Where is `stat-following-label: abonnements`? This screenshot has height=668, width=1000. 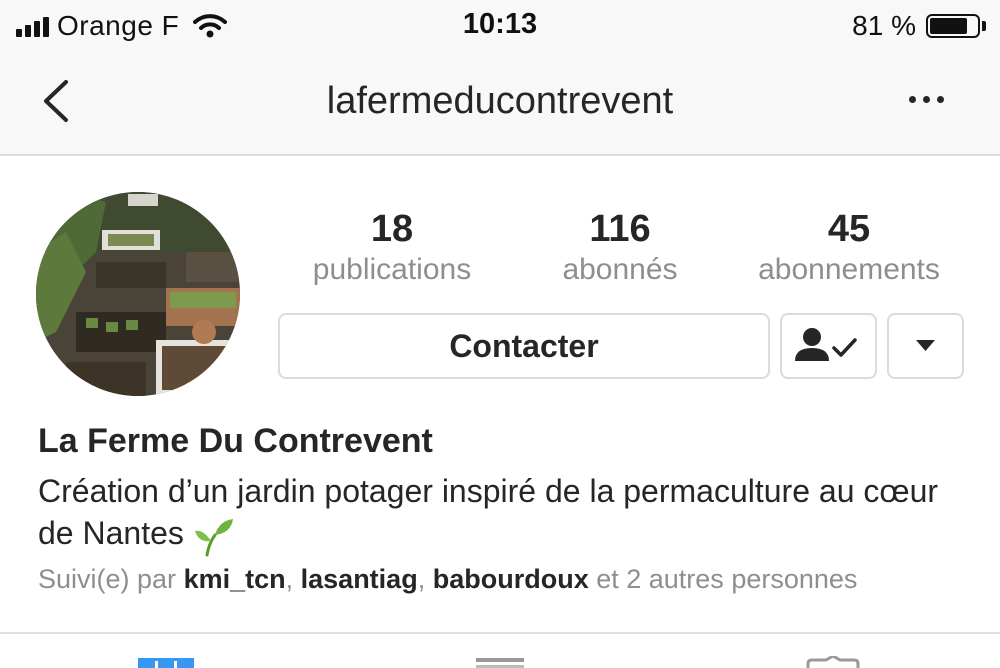 stat-following-label: abonnements is located at coordinates (849, 269).